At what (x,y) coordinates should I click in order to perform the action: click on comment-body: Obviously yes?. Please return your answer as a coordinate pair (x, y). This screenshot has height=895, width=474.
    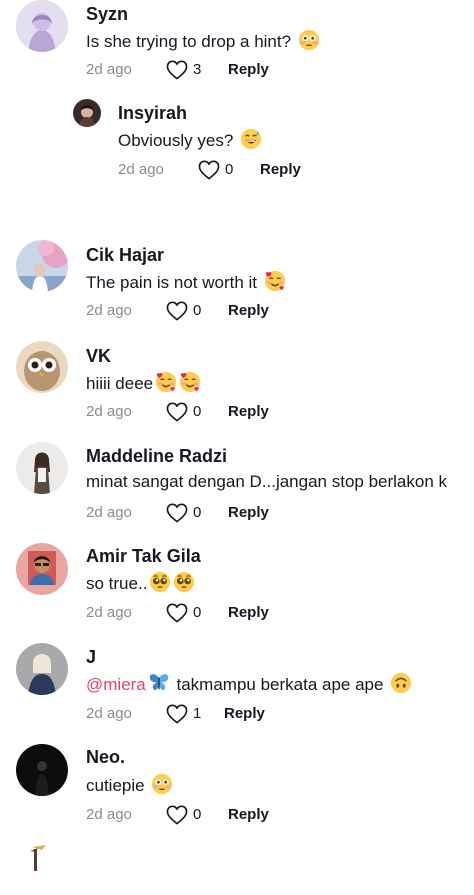
    Looking at the image, I should click on (176, 140).